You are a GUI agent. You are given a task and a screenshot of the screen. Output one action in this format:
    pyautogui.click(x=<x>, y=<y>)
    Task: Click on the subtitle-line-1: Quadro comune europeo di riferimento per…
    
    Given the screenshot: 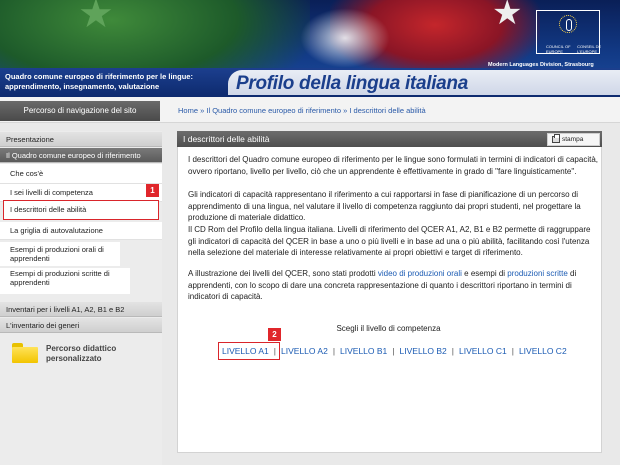 What is the action you would take?
    pyautogui.click(x=99, y=76)
    